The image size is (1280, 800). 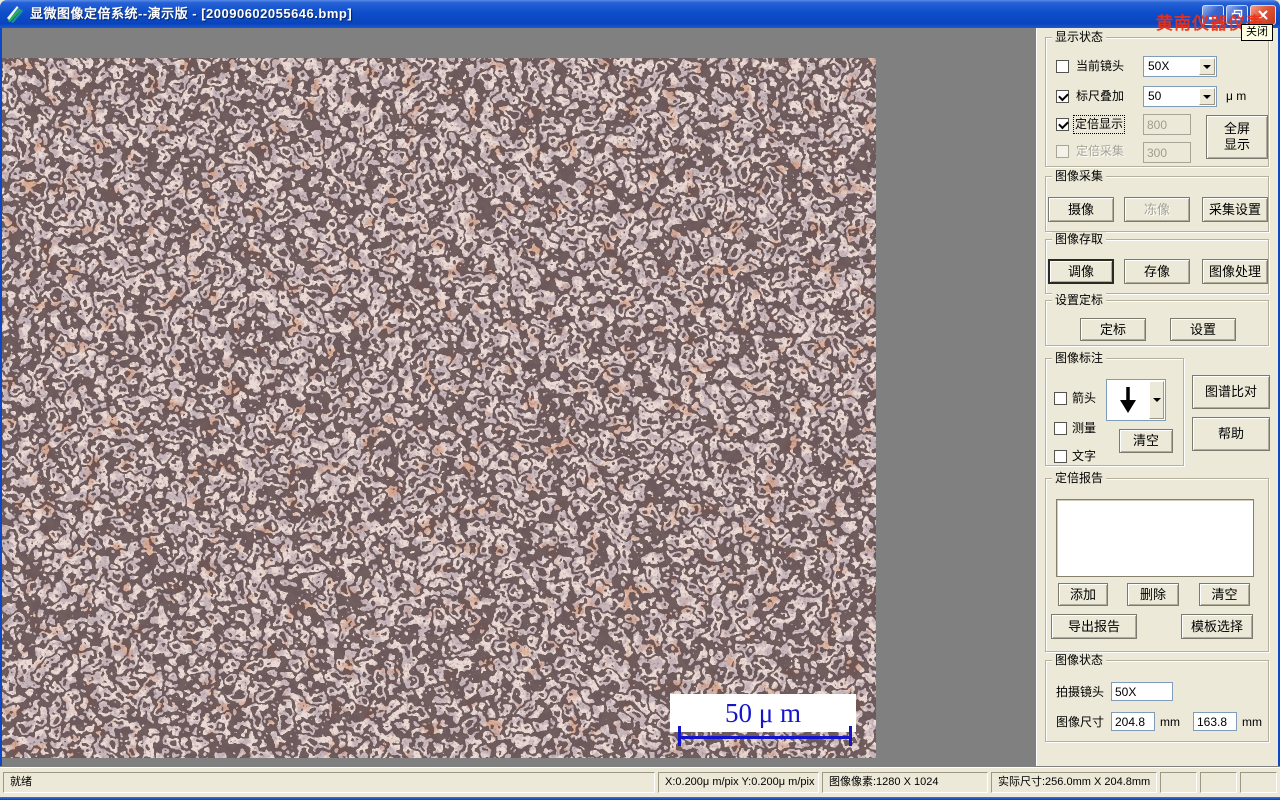 What do you see at coordinates (1236, 129) in the screenshot?
I see `fullscreen-button-line1: 全屏` at bounding box center [1236, 129].